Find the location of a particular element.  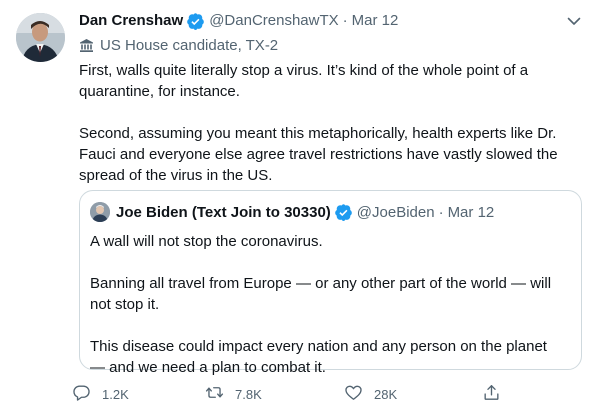

author-avatar is located at coordinates (40, 37).